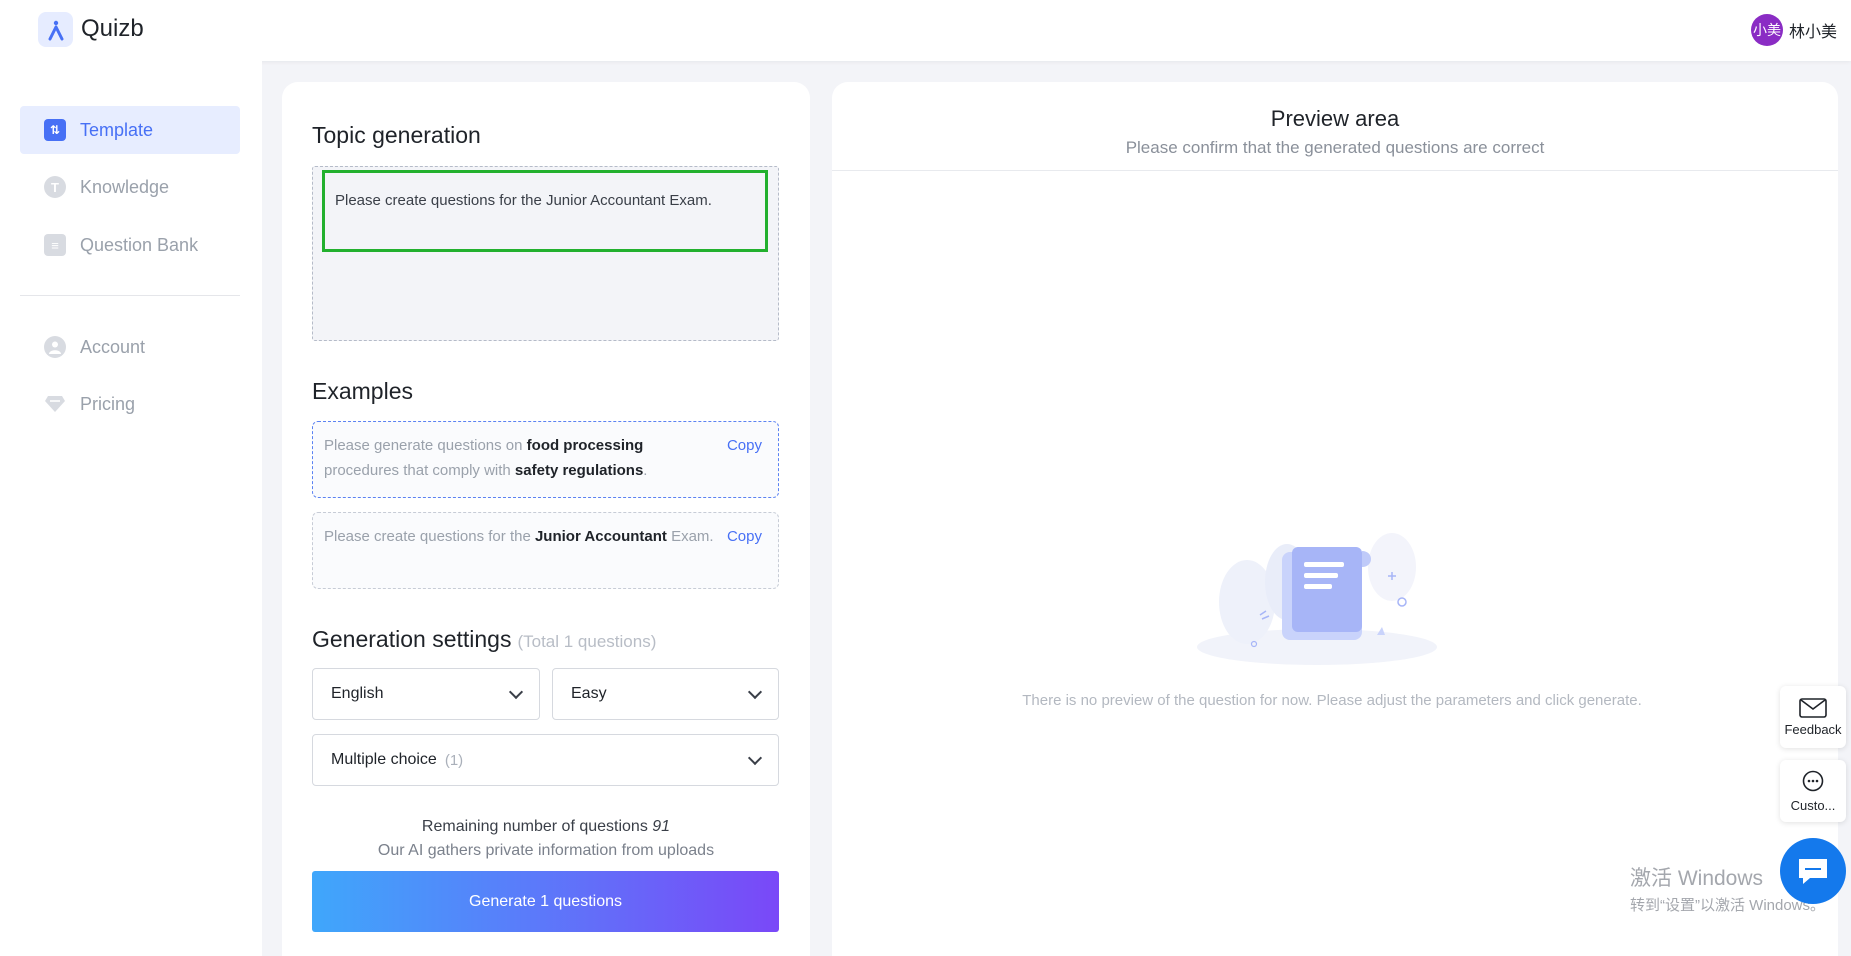 The height and width of the screenshot is (956, 1851). Describe the element at coordinates (55, 347) in the screenshot. I see `account-icon` at that location.